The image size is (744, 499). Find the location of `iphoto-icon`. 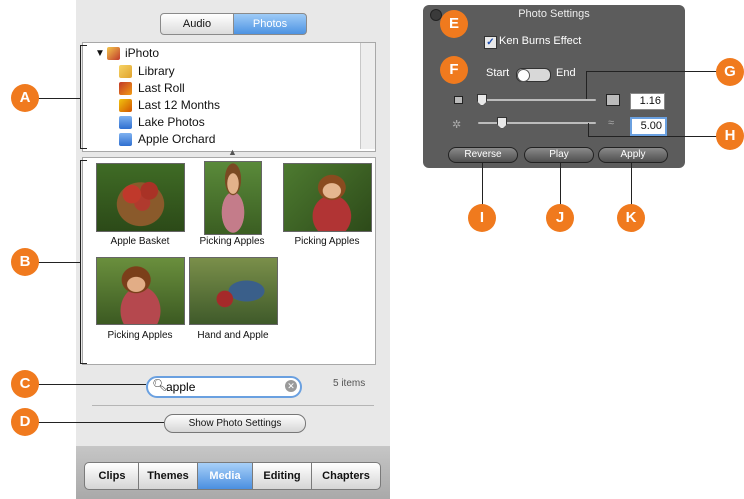

iphoto-icon is located at coordinates (113, 53).